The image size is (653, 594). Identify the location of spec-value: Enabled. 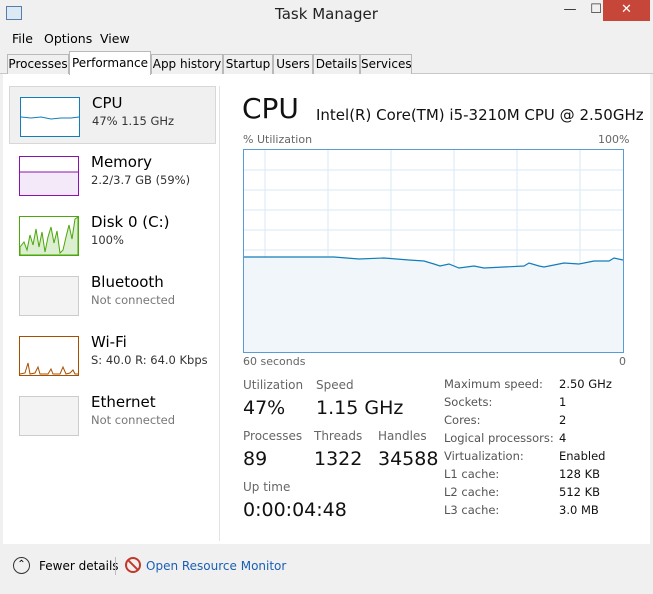
(582, 456).